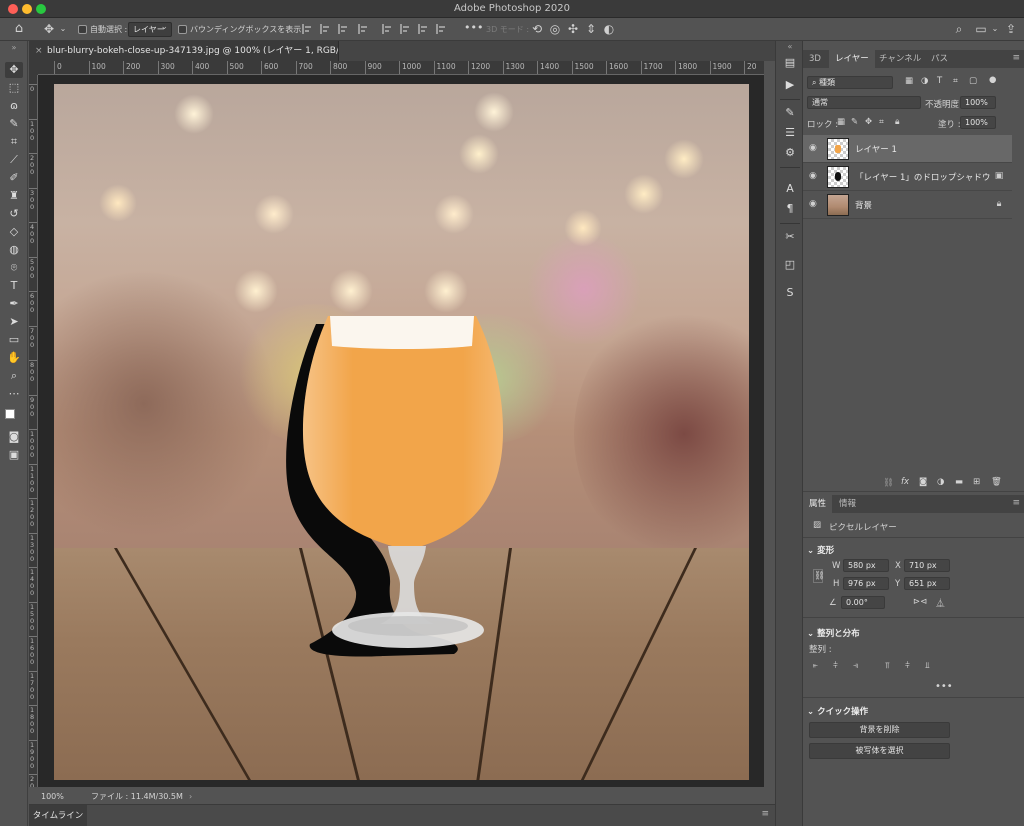 This screenshot has width=1024, height=826. What do you see at coordinates (363, 29) in the screenshot?
I see `align-top-icon` at bounding box center [363, 29].